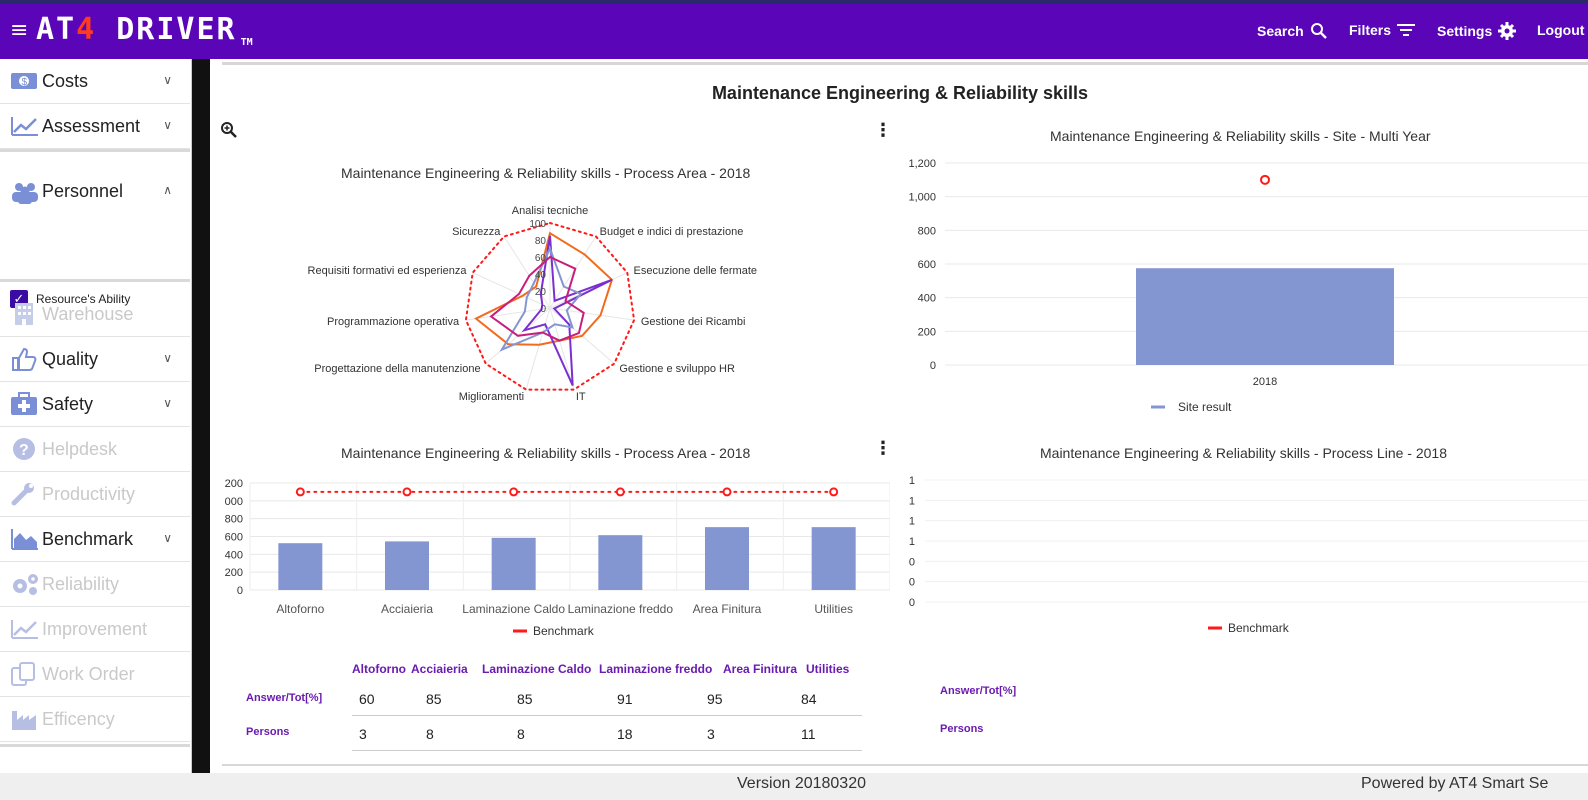 This screenshot has width=1588, height=800. Describe the element at coordinates (24, 359) in the screenshot. I see `thumbs-up-icon` at that location.